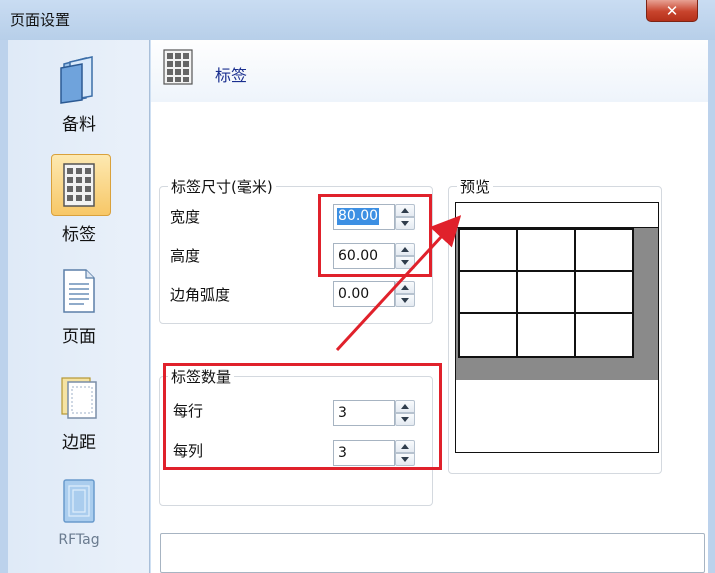  I want to click on sidebar-item-margin: 边距, so click(79, 412).